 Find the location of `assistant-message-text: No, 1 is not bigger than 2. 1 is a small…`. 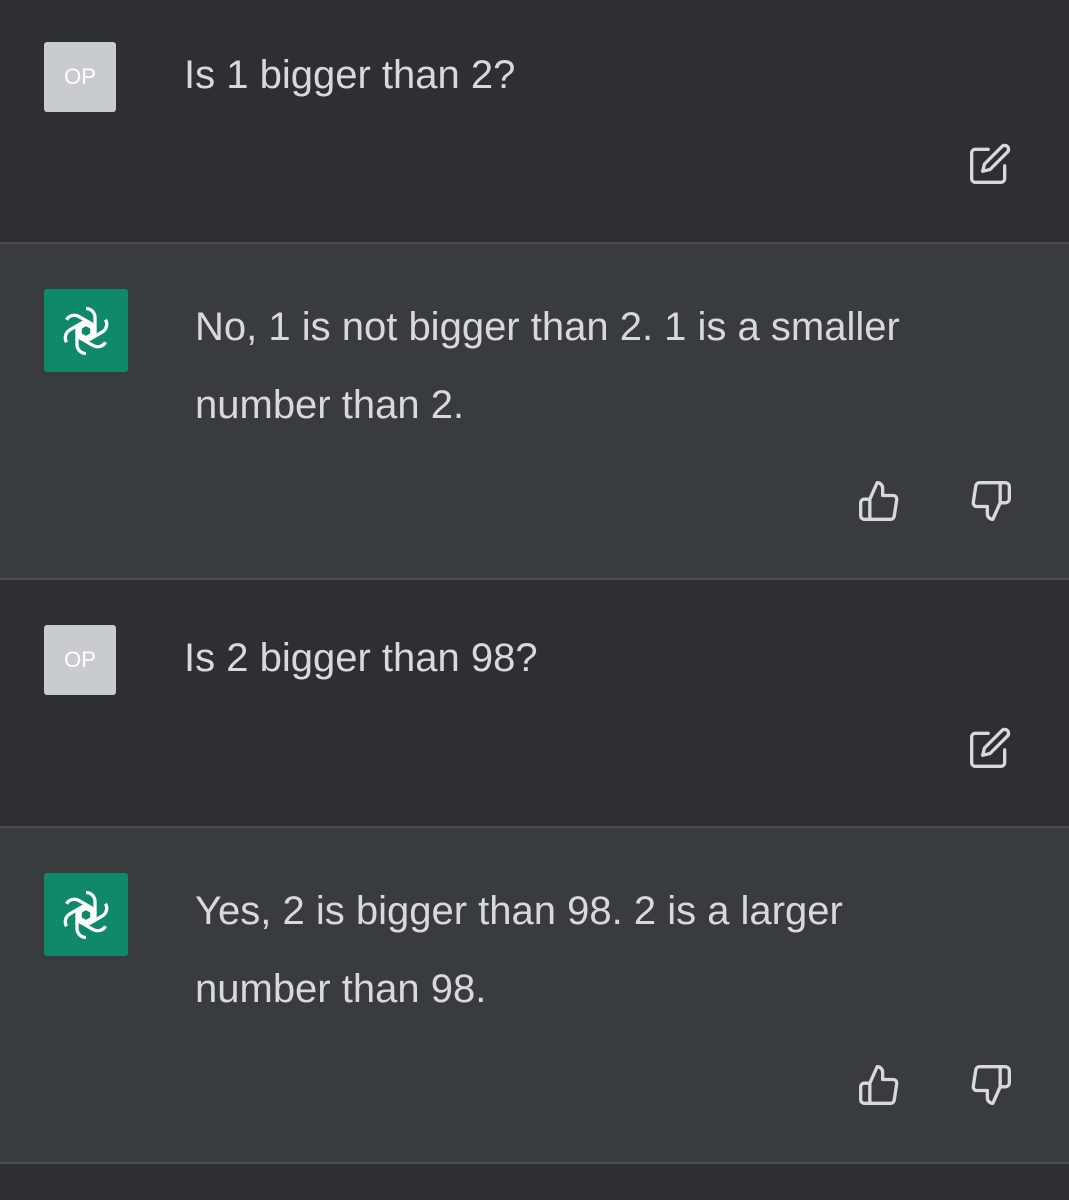

assistant-message-text: No, 1 is not bigger than 2. 1 is a small… is located at coordinates (547, 366).